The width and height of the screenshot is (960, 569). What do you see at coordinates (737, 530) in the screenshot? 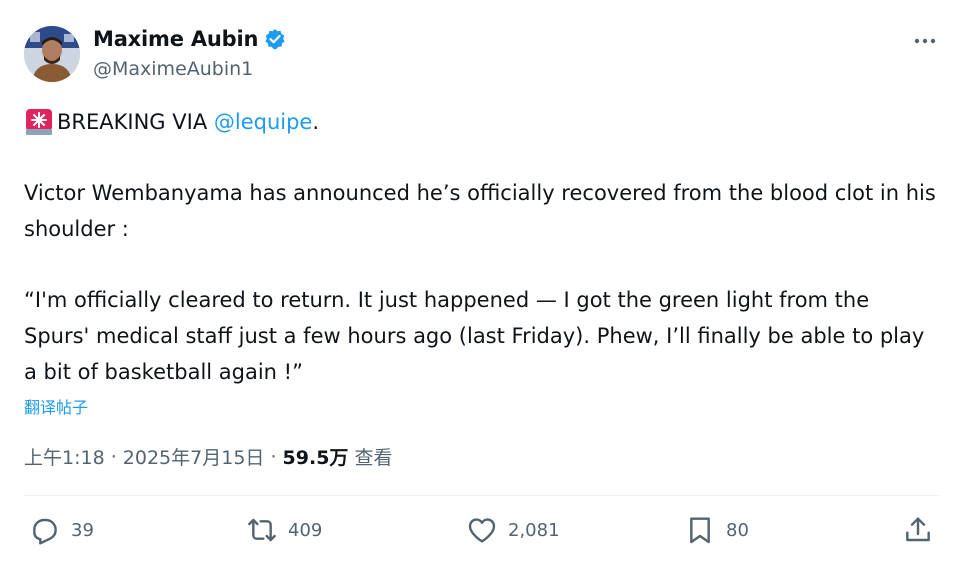
I see `bookmark-count: 80` at bounding box center [737, 530].